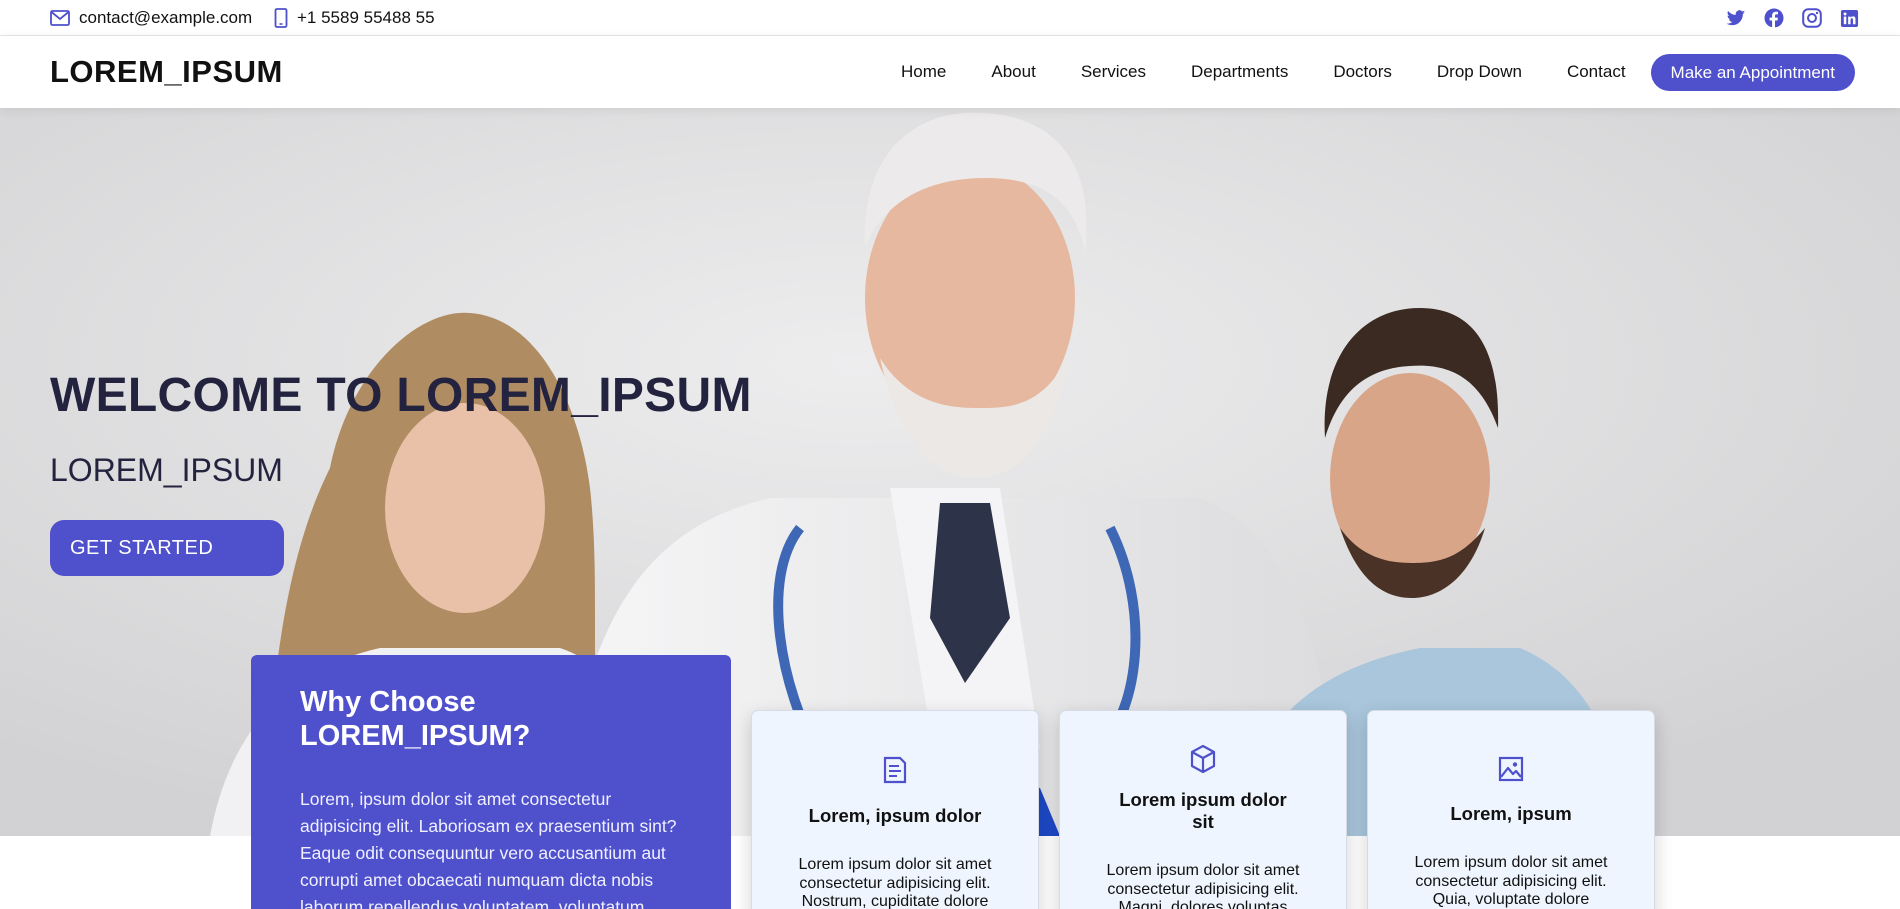 The width and height of the screenshot is (1900, 909). Describe the element at coordinates (923, 72) in the screenshot. I see `nav-home: Home` at that location.